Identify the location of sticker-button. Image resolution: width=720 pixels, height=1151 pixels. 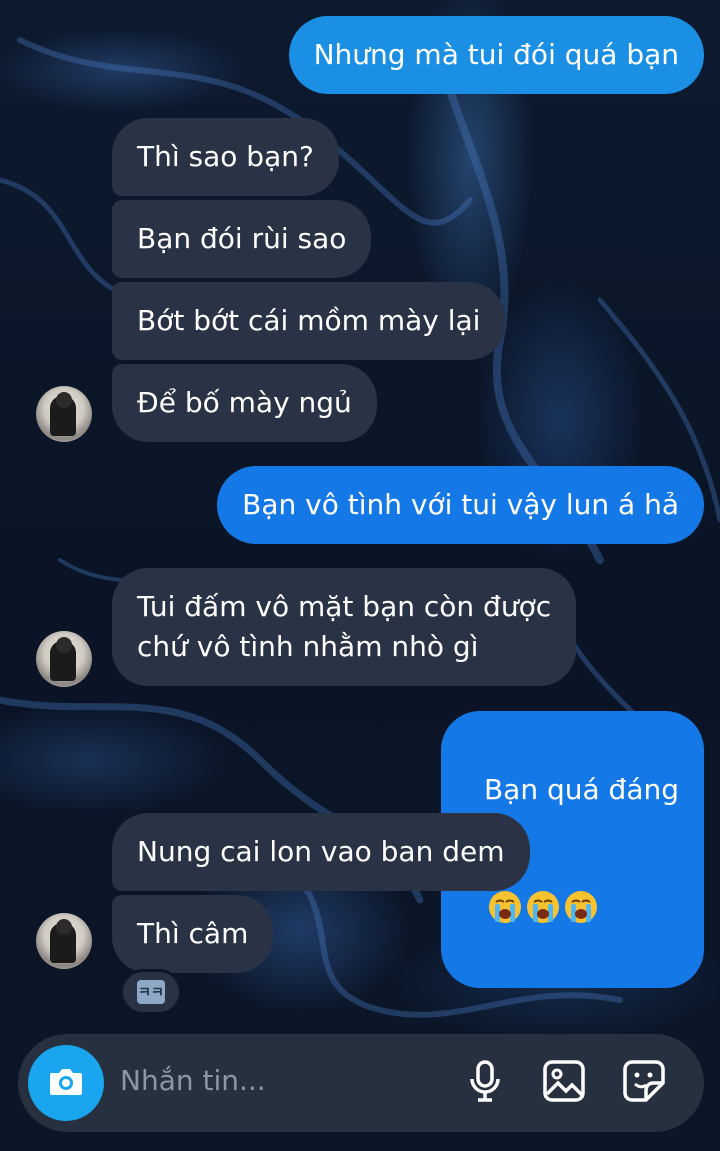
(644, 1083).